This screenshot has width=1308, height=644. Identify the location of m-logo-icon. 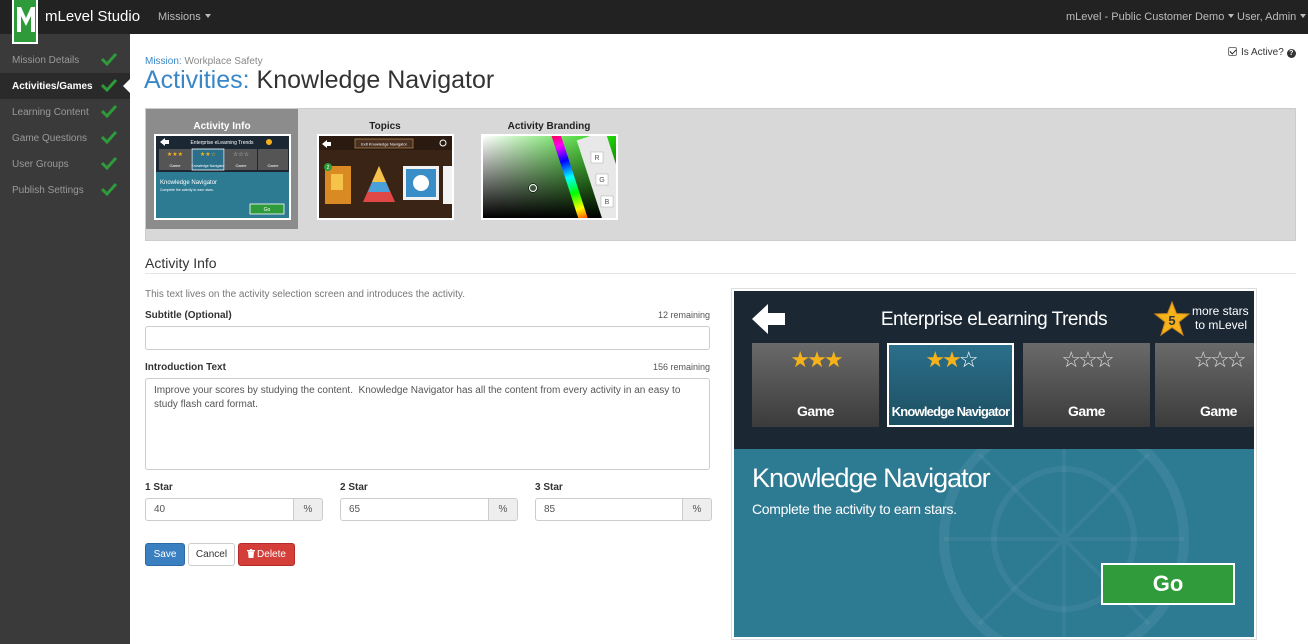
(26, 19).